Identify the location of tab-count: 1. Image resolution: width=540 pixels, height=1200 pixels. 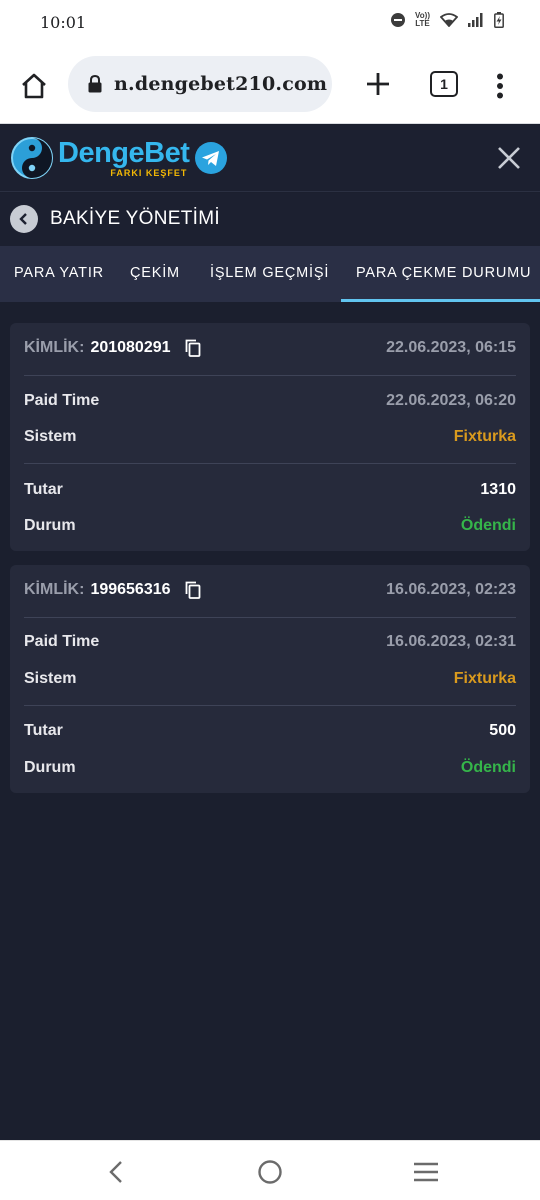
(444, 84).